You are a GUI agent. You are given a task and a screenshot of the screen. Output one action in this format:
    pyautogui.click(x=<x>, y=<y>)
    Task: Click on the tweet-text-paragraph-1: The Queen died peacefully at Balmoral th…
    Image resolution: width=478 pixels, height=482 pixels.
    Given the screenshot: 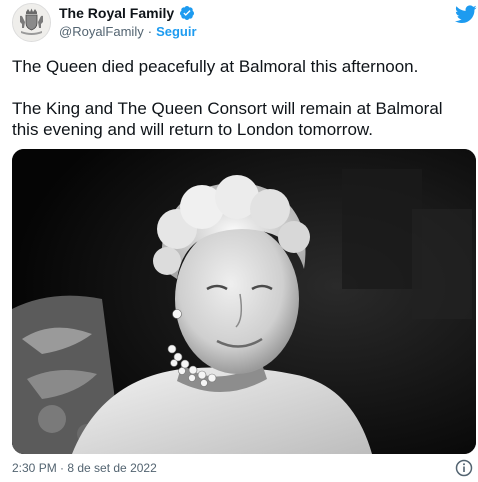 What is the action you would take?
    pyautogui.click(x=215, y=66)
    